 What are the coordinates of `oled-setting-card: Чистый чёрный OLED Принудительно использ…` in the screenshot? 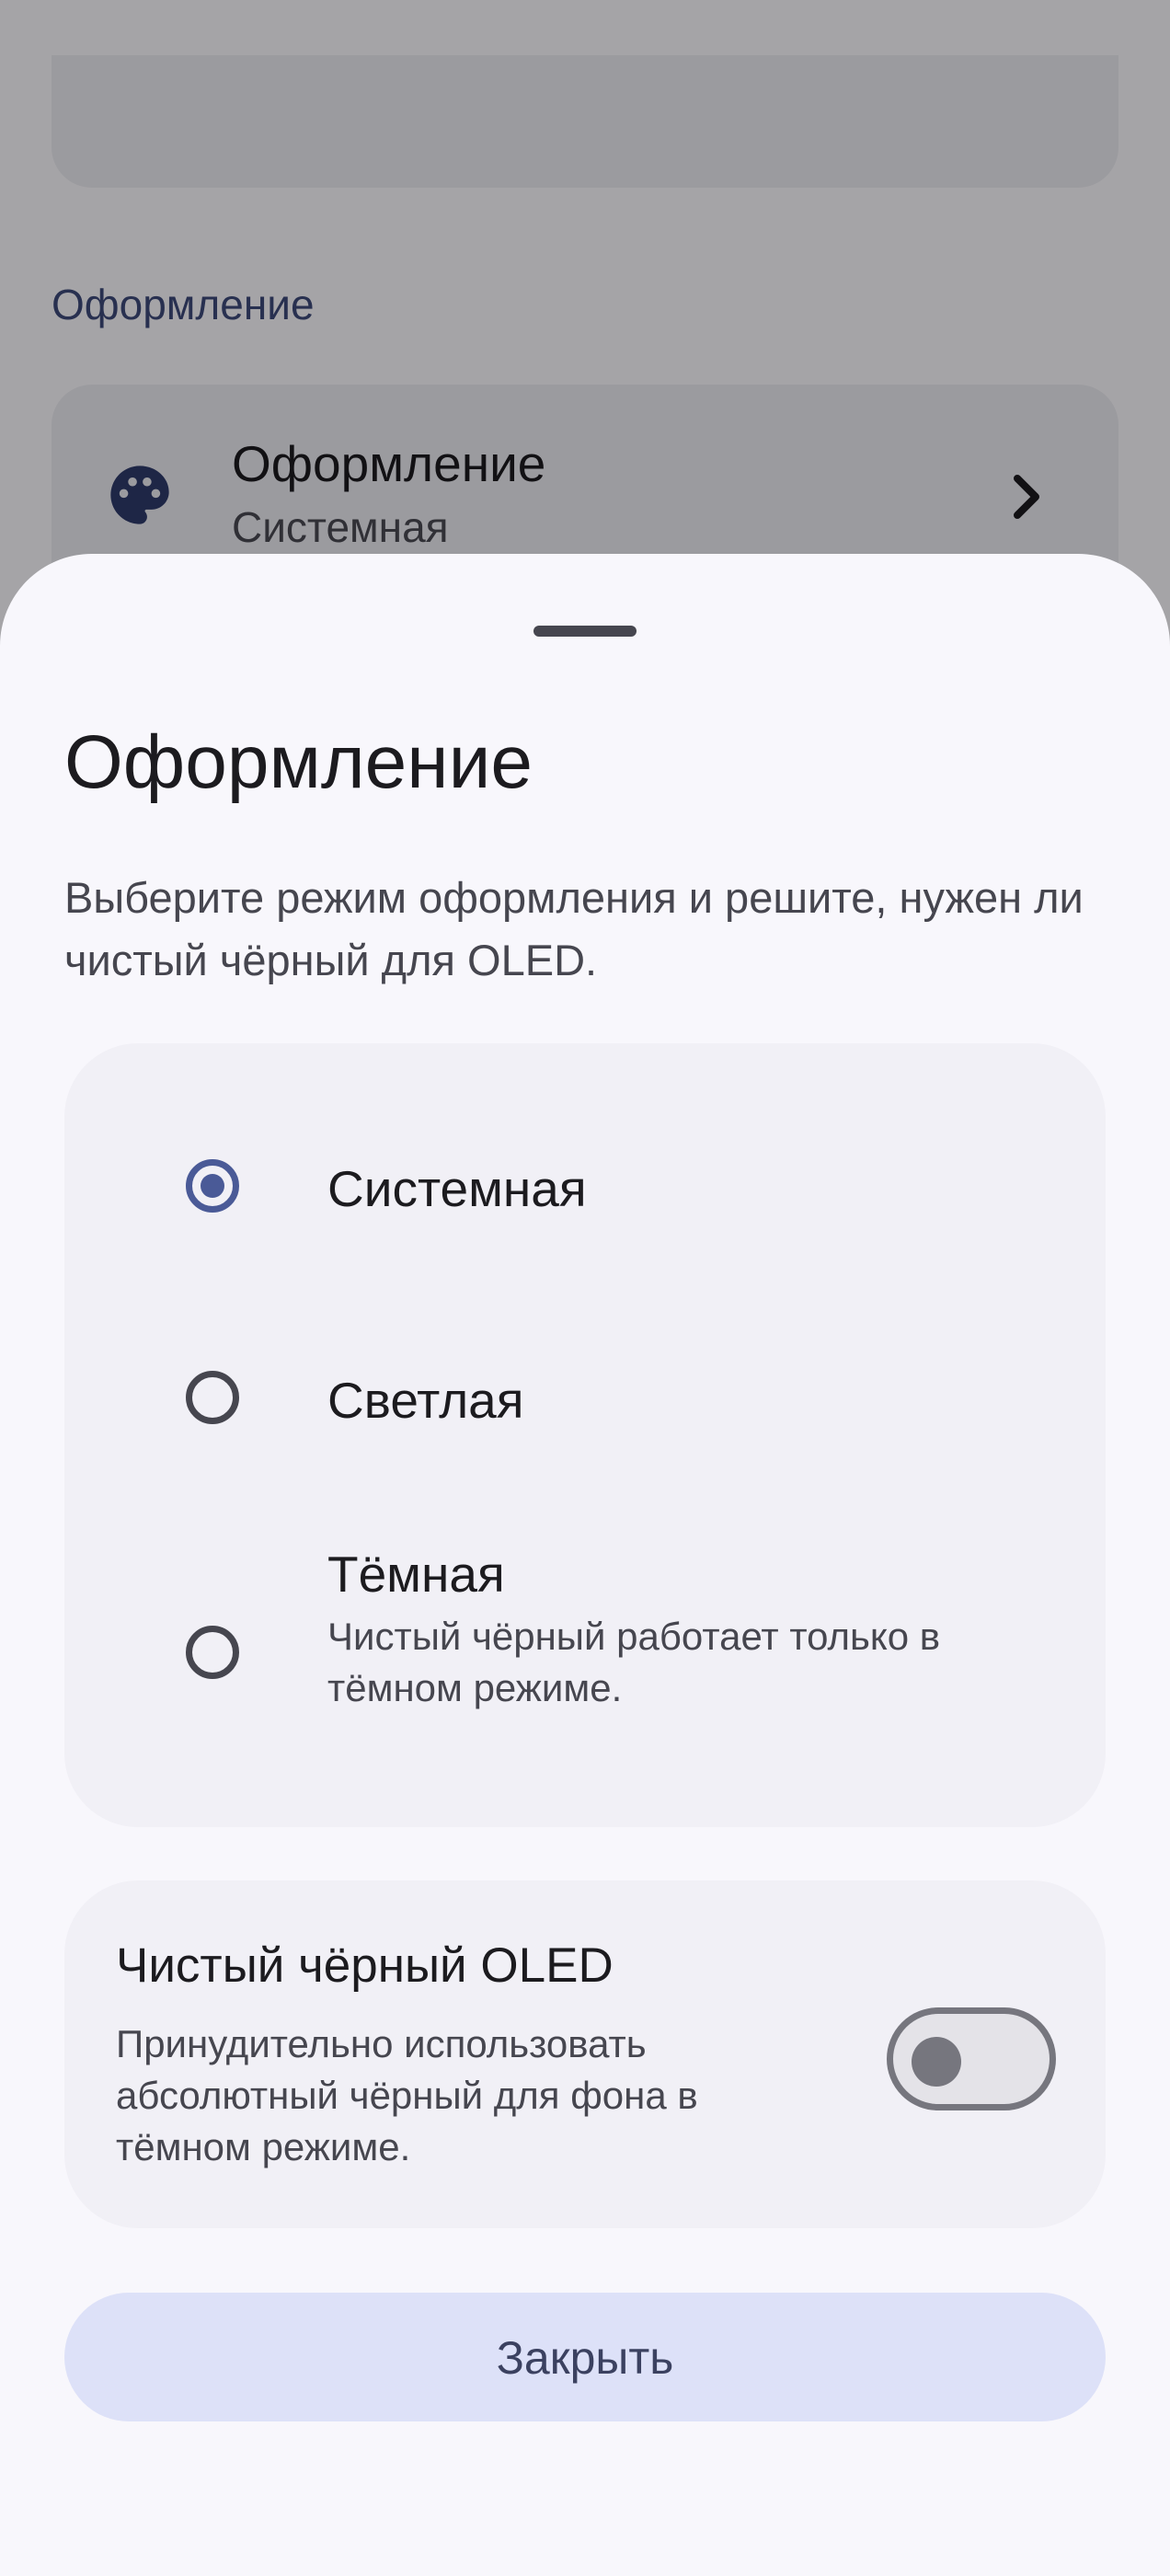 It's located at (585, 2054).